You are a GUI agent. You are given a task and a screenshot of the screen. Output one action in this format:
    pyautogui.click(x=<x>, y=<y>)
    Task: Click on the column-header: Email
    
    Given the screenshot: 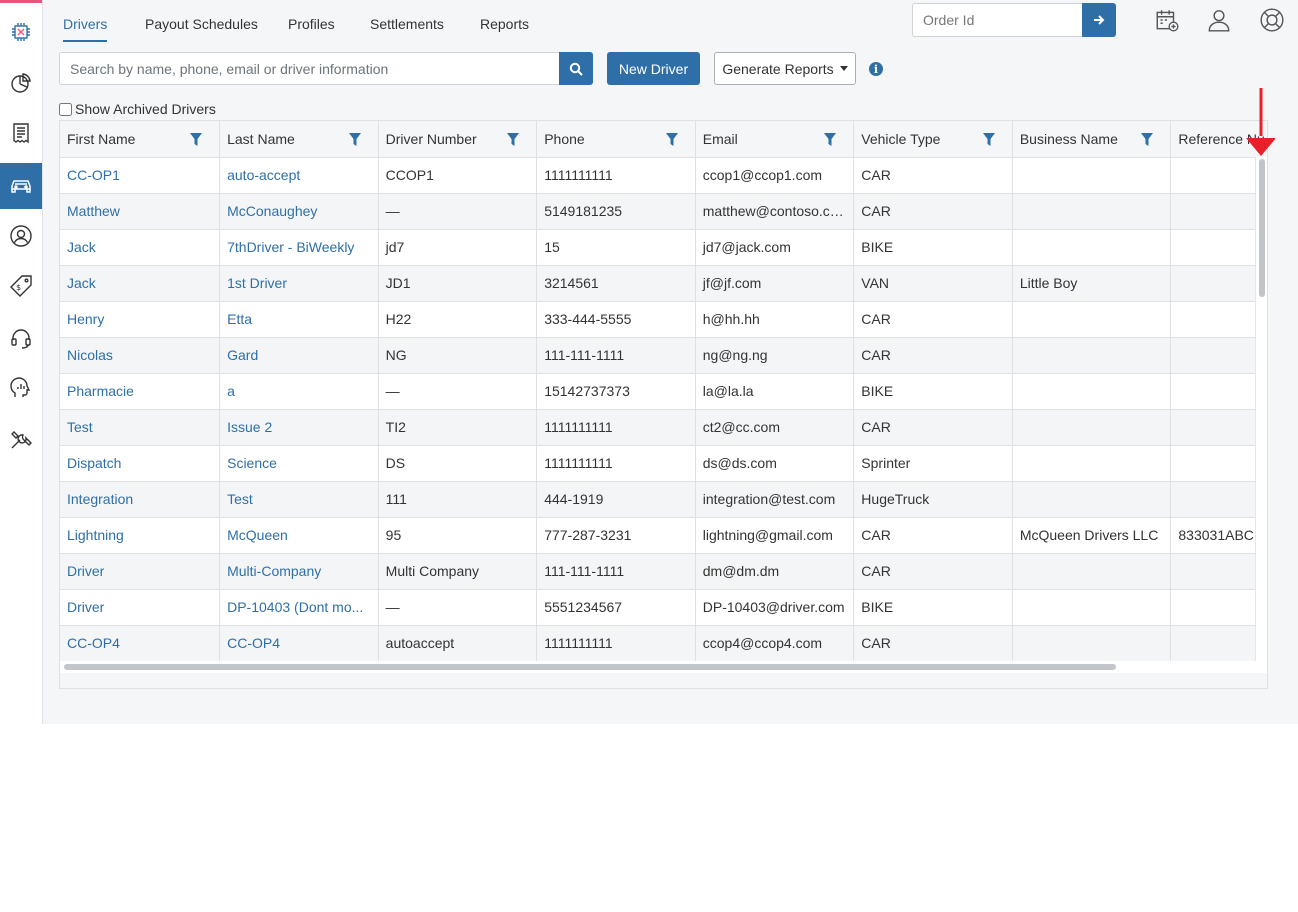 What is the action you would take?
    pyautogui.click(x=775, y=139)
    